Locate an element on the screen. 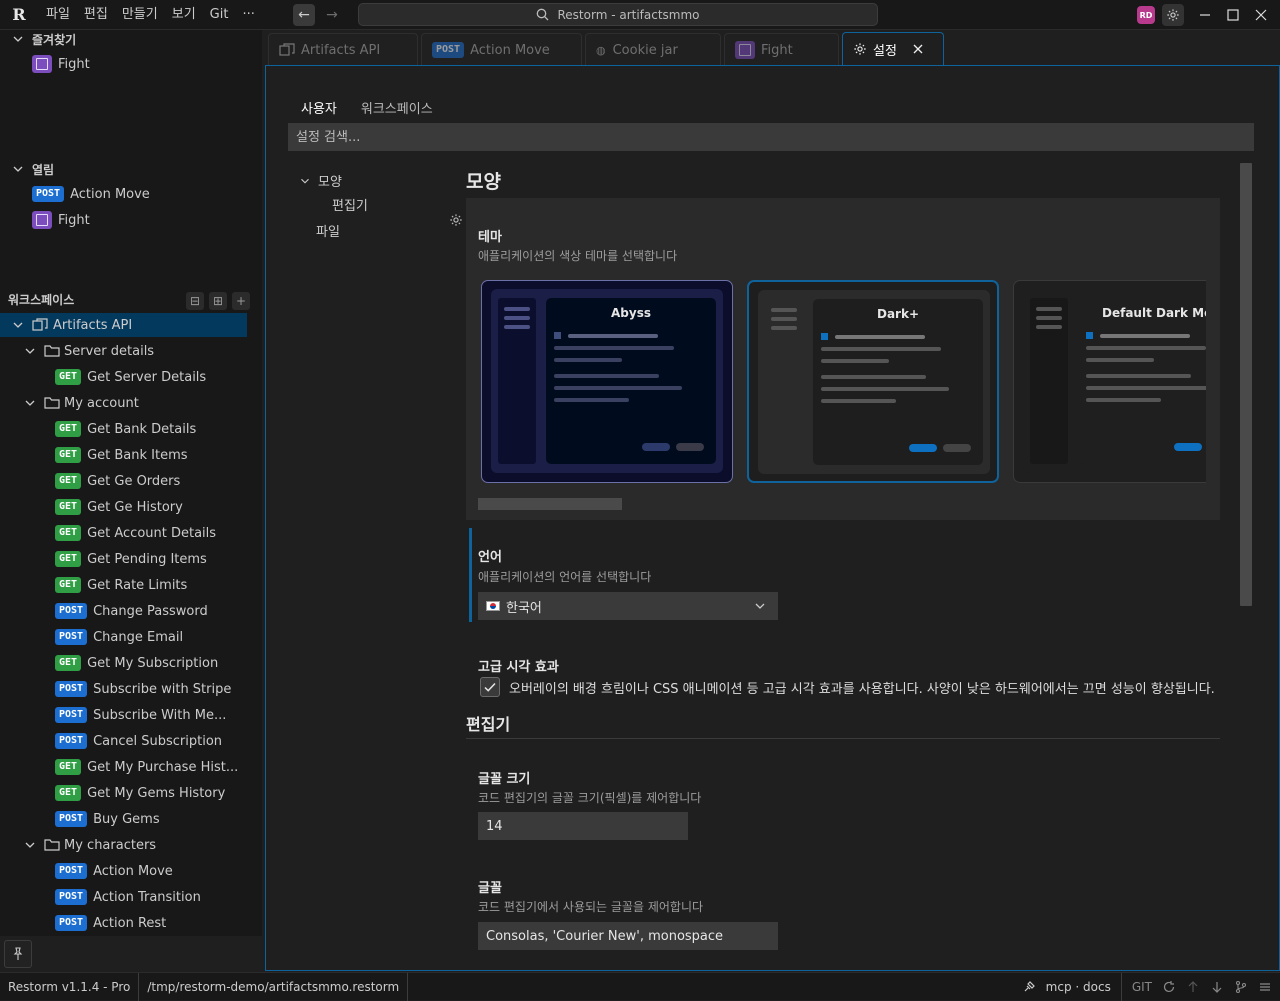 Image resolution: width=1280 pixels, height=1001 pixels. settings-scrollbar is located at coordinates (1246, 384).